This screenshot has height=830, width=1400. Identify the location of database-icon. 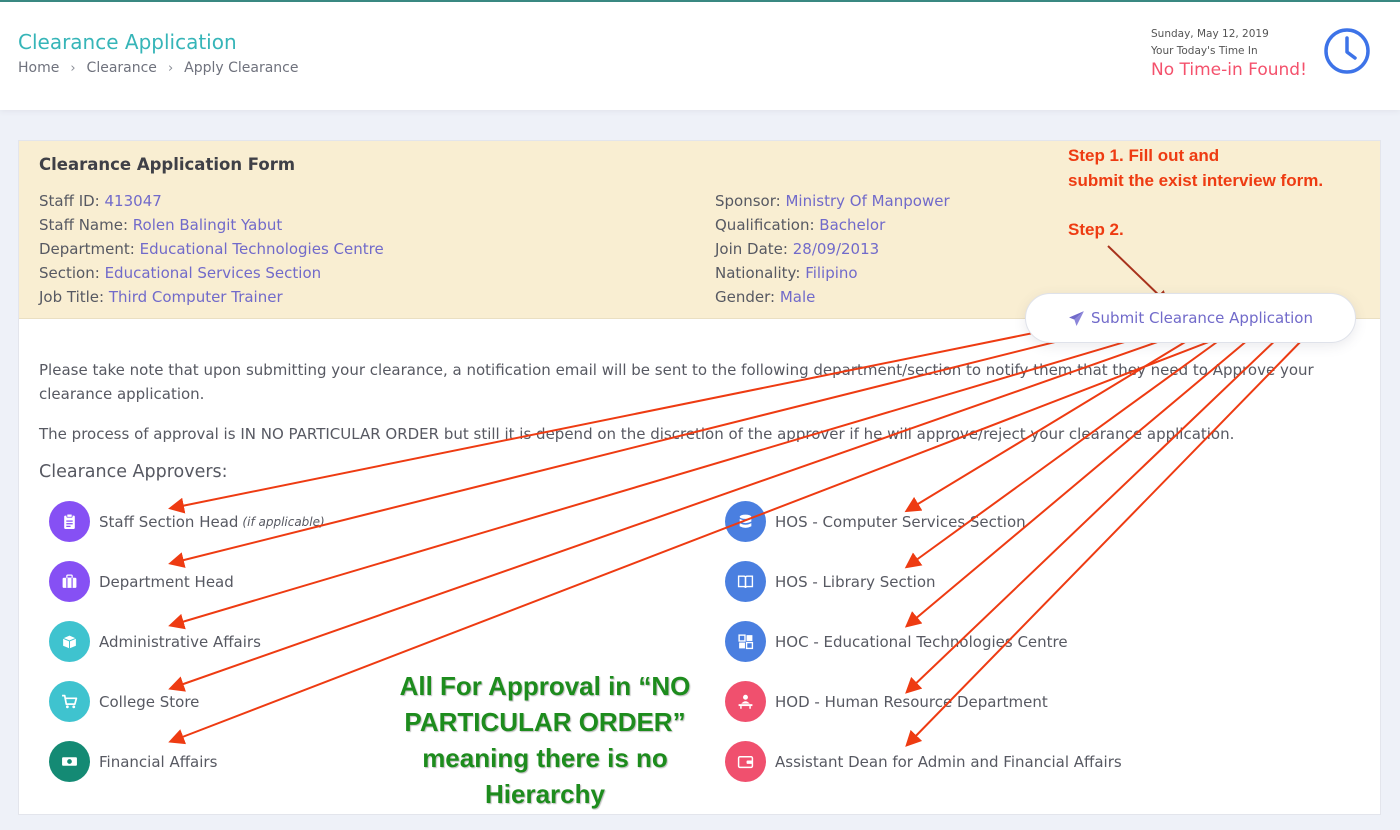
(745, 521).